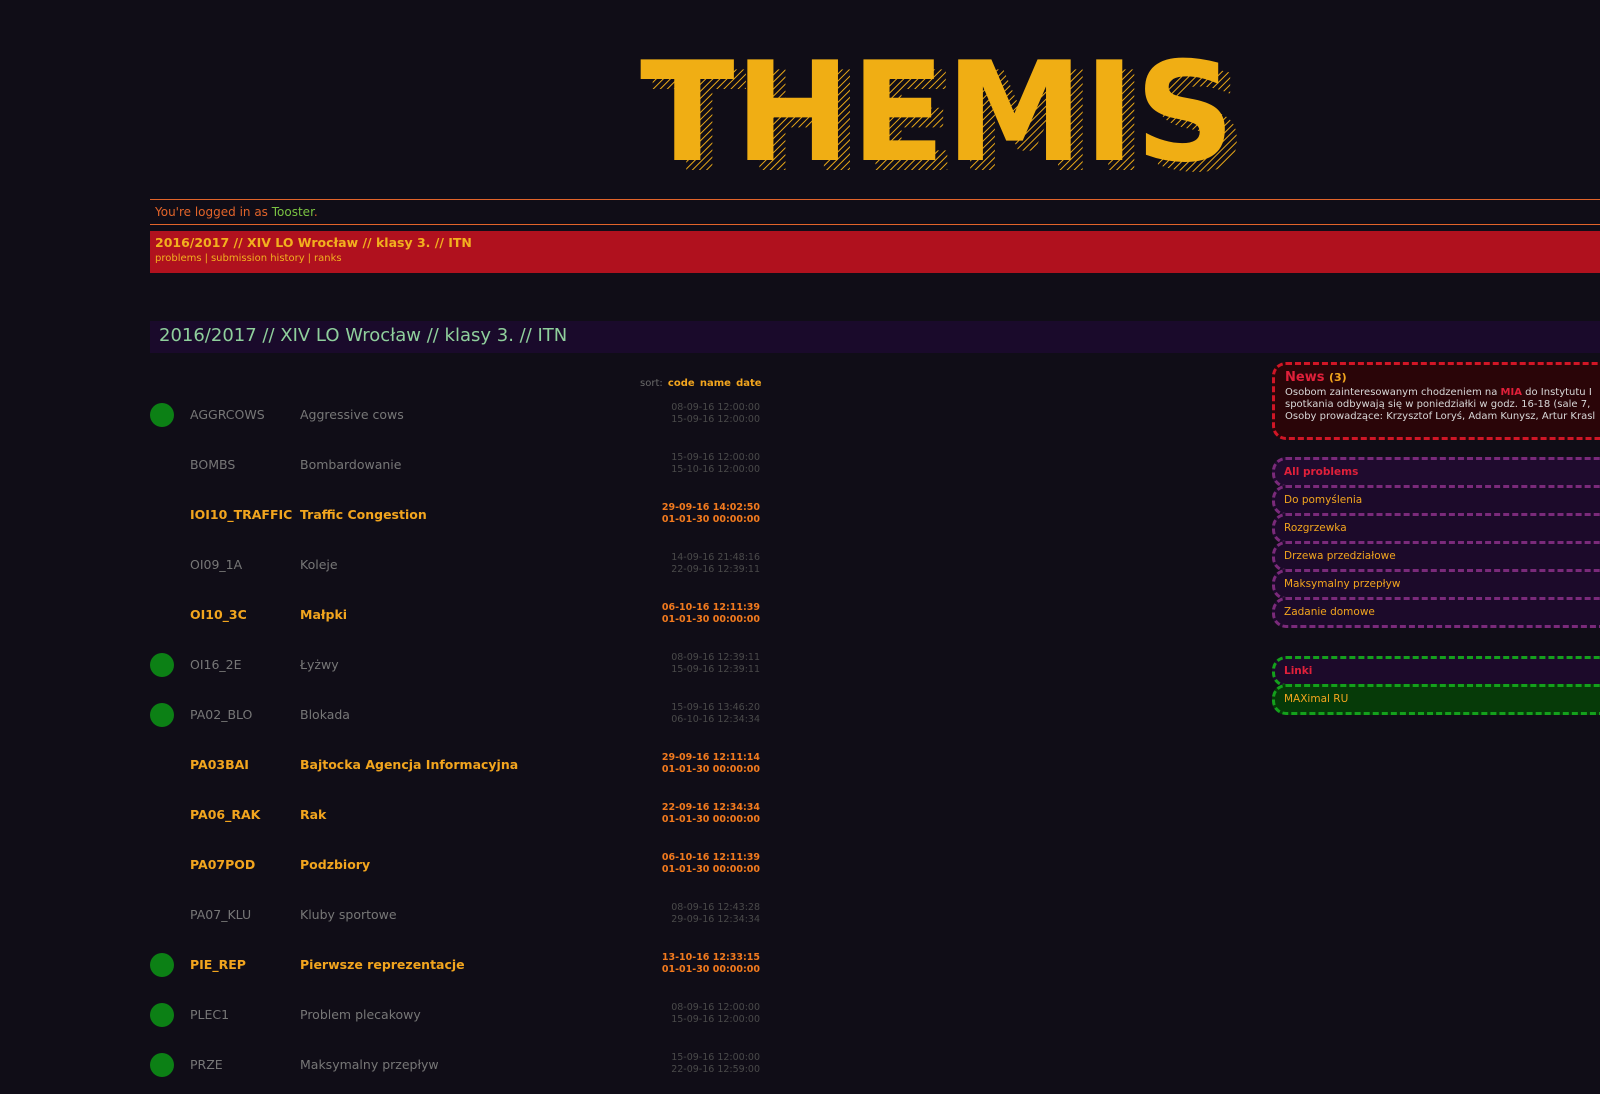 This screenshot has height=1094, width=1600. I want to click on problem-end-date: 06-10-16 12:34:34, so click(715, 719).